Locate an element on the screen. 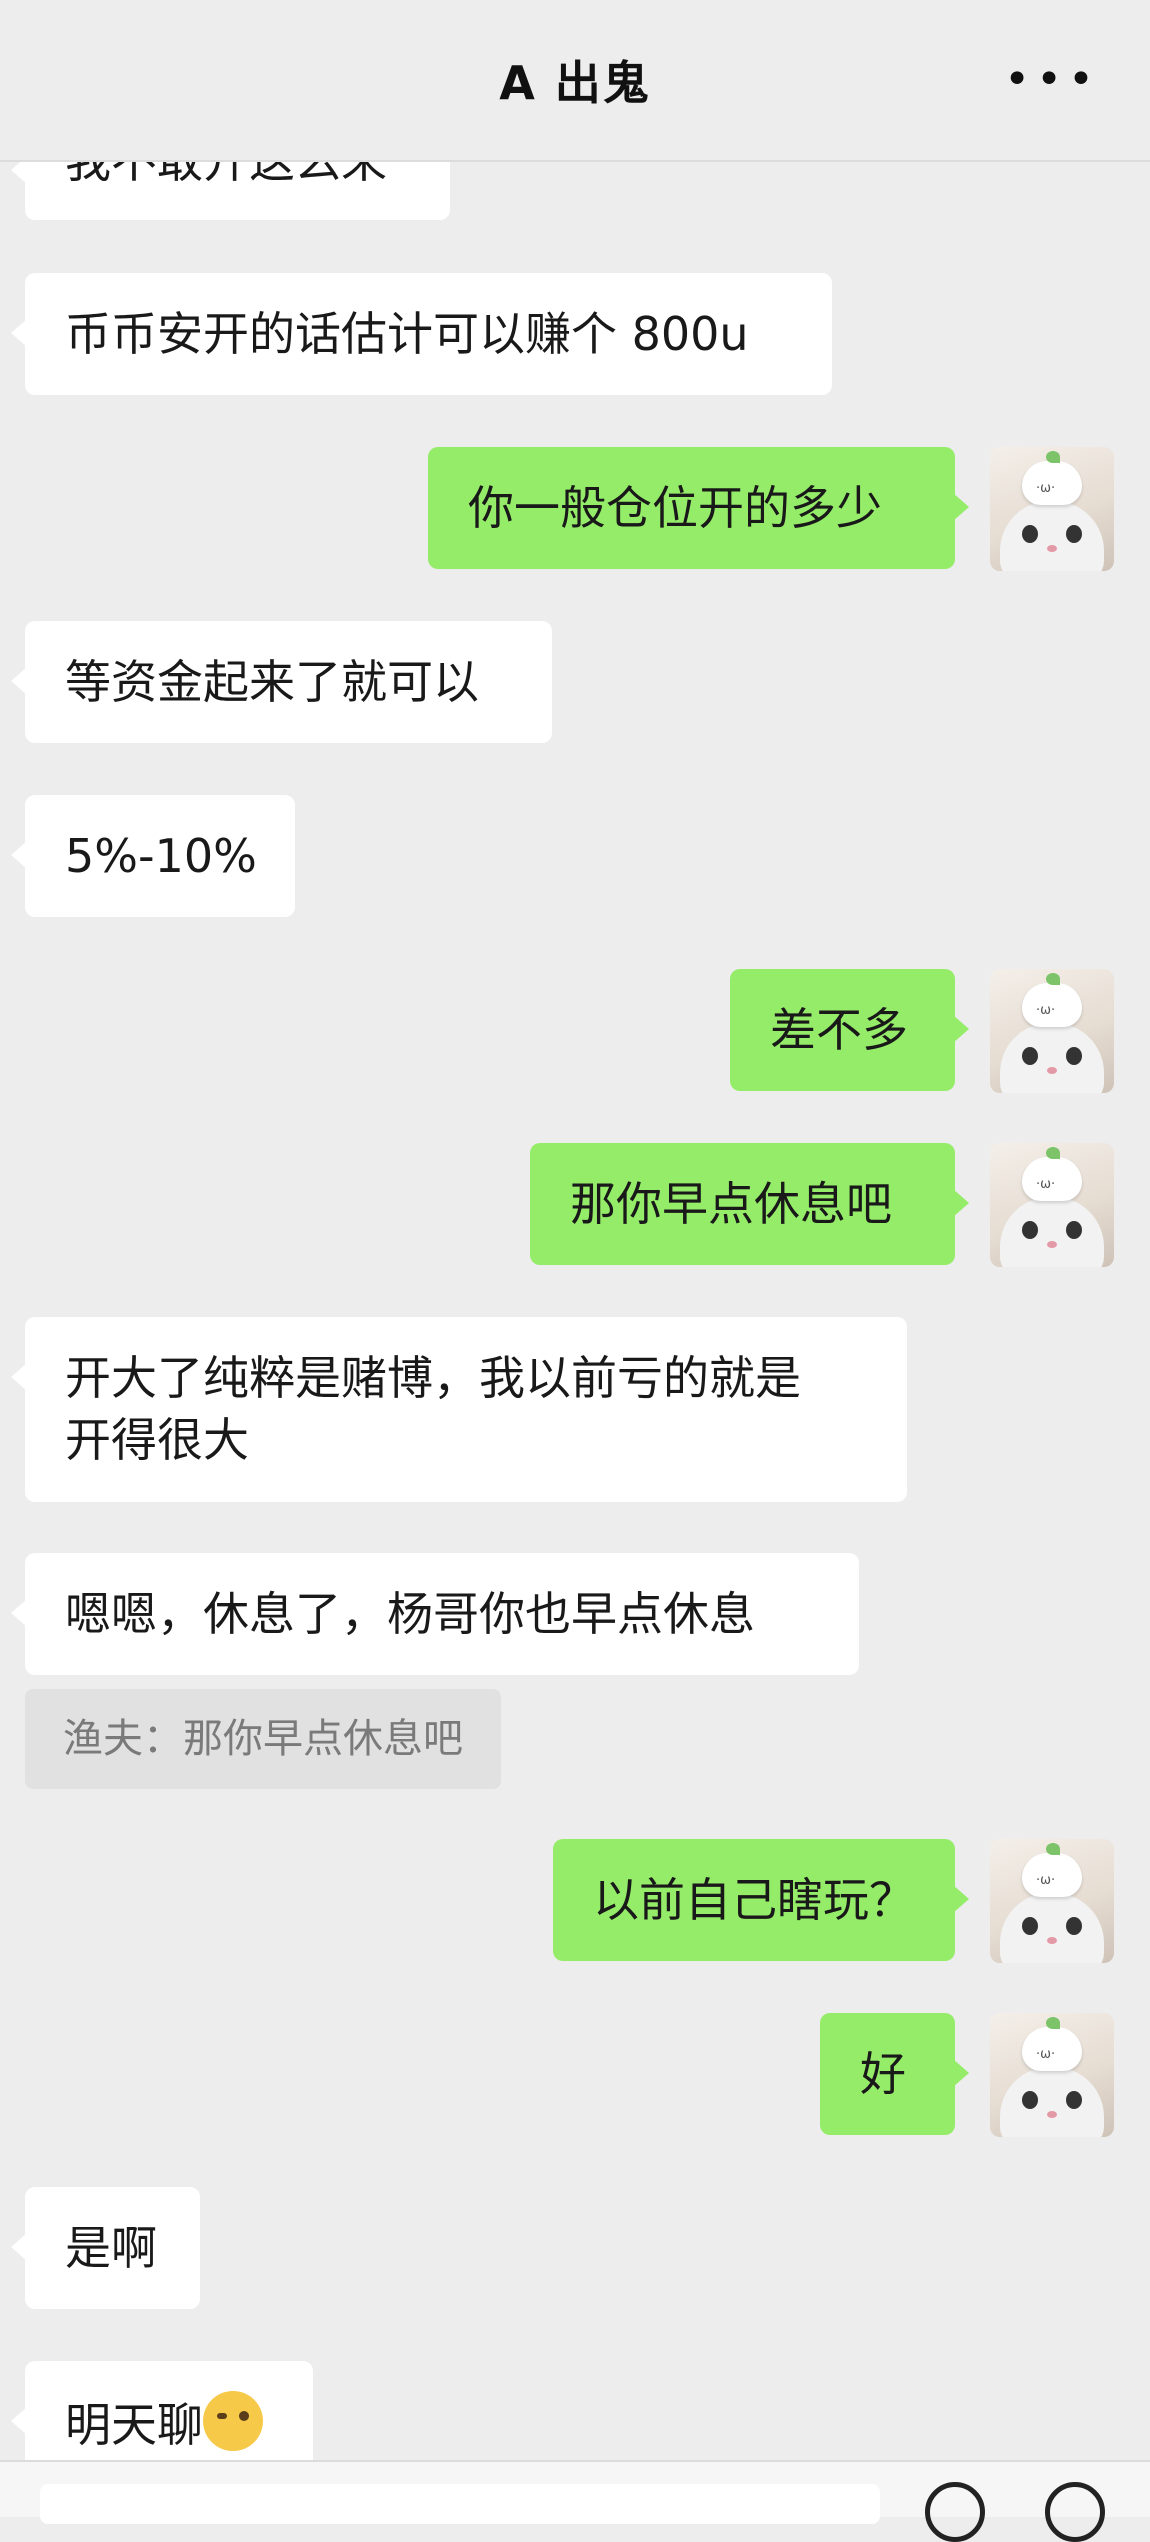 The width and height of the screenshot is (1150, 2542). emoji-button-icon is located at coordinates (955, 2512).